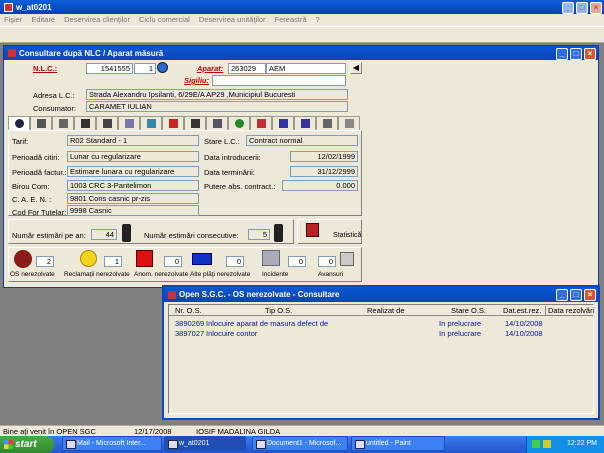  Describe the element at coordinates (88, 258) in the screenshot. I see `reclamatii-icon` at that location.